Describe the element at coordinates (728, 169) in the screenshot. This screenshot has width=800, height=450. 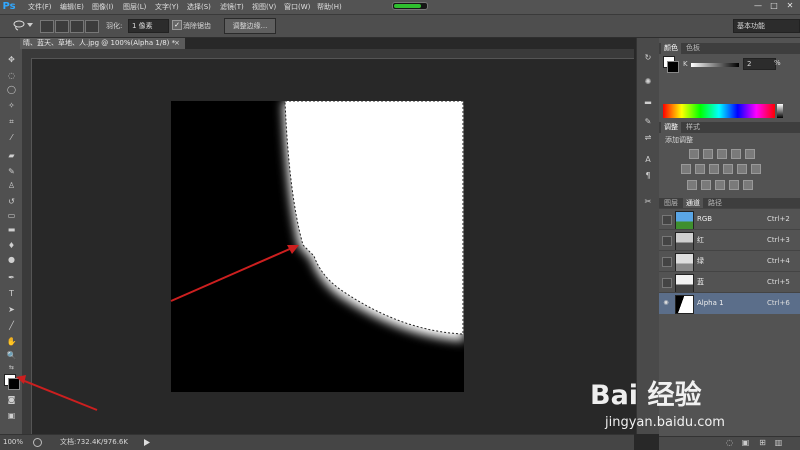
I see `photo-filter-icon` at that location.